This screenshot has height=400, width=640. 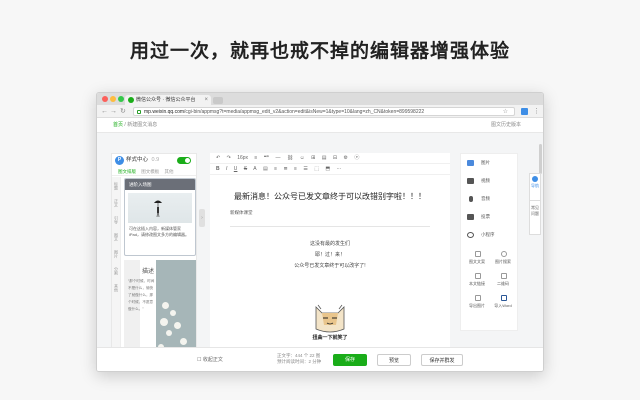 I want to click on forward-arrow-icon: →, so click(x=113, y=111).